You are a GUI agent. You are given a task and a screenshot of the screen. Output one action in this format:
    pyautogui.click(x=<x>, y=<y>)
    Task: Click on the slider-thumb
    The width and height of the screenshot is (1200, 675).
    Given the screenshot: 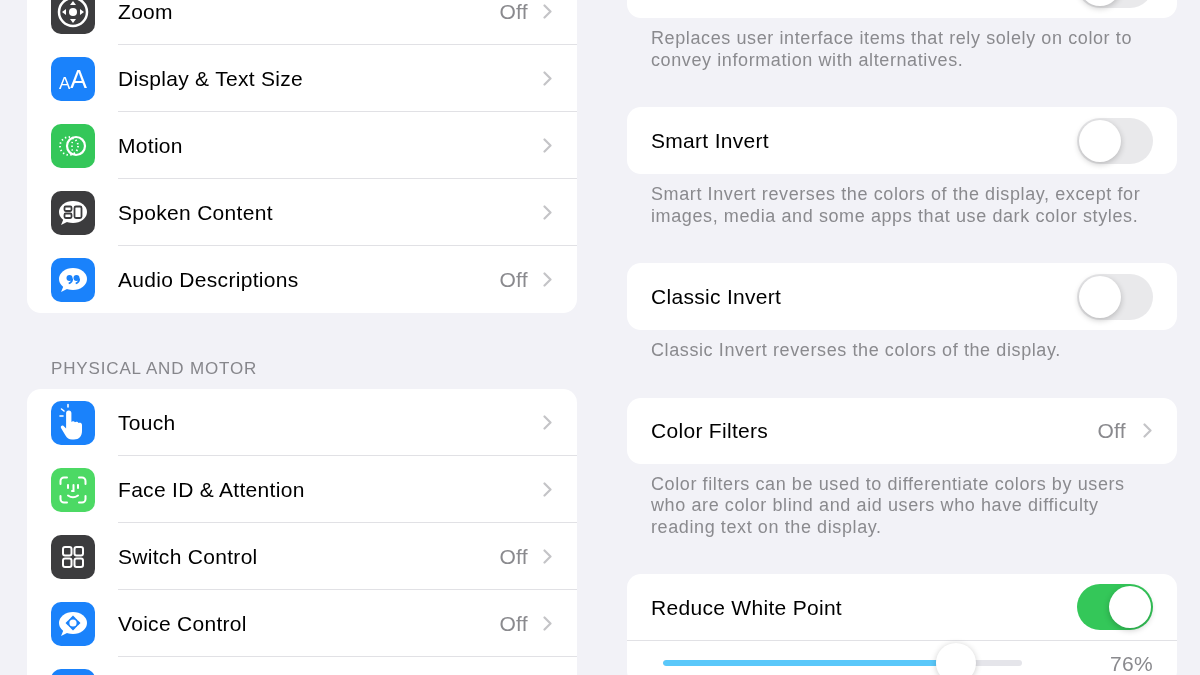 What is the action you would take?
    pyautogui.click(x=955, y=659)
    